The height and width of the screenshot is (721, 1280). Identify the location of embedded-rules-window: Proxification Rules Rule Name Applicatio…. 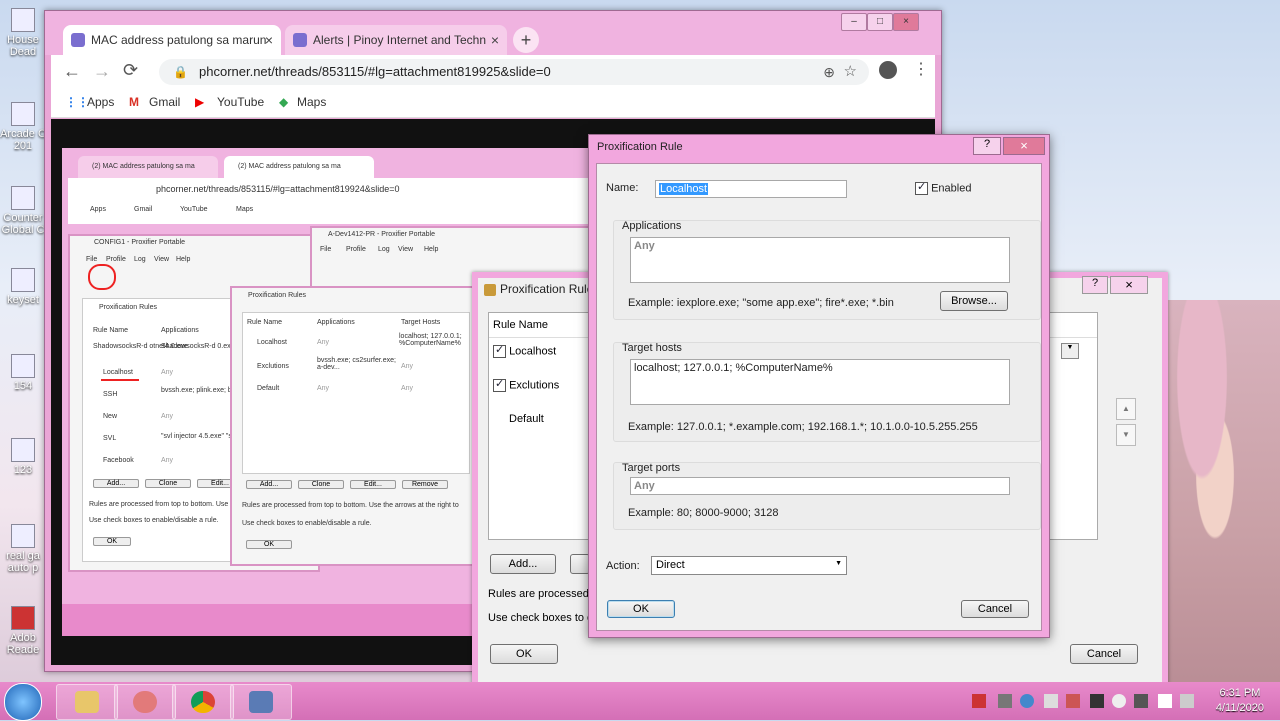
(352, 426).